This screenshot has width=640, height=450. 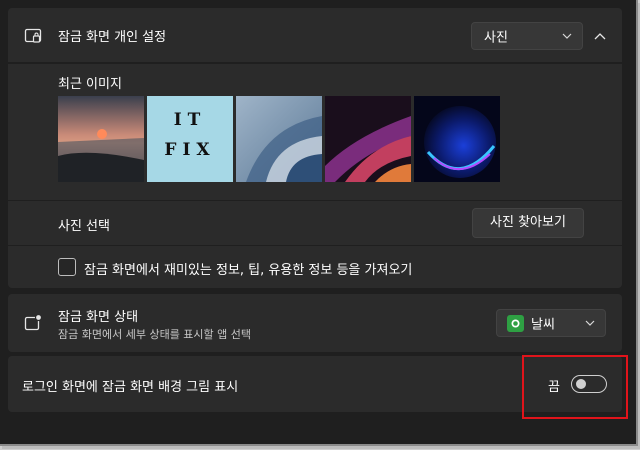 What do you see at coordinates (190, 139) in the screenshot?
I see `itfix-logo-image: IT FIX` at bounding box center [190, 139].